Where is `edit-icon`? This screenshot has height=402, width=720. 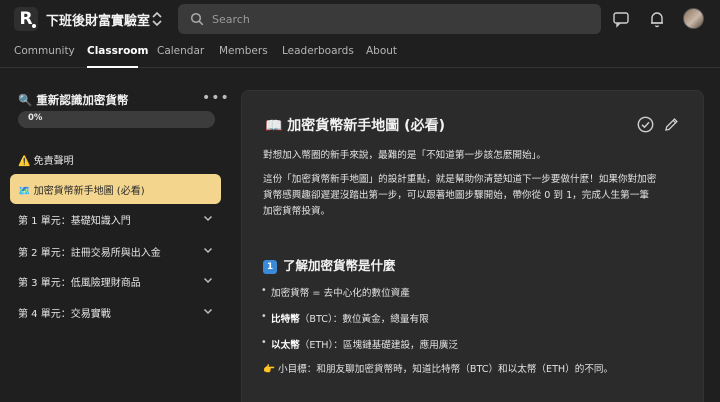
edit-icon is located at coordinates (671, 124).